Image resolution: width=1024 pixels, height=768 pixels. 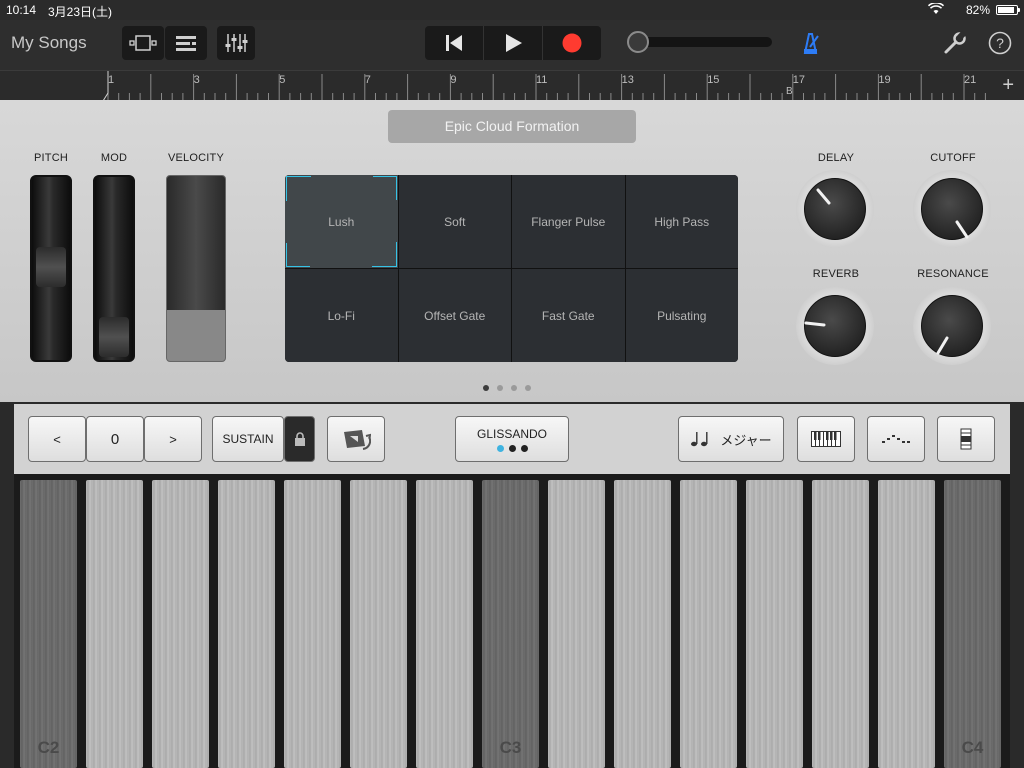 I want to click on arpeggiator-button, so click(x=356, y=439).